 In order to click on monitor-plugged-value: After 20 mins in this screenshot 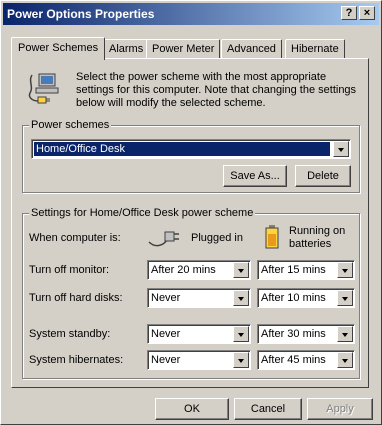, I will do `click(183, 270)`.